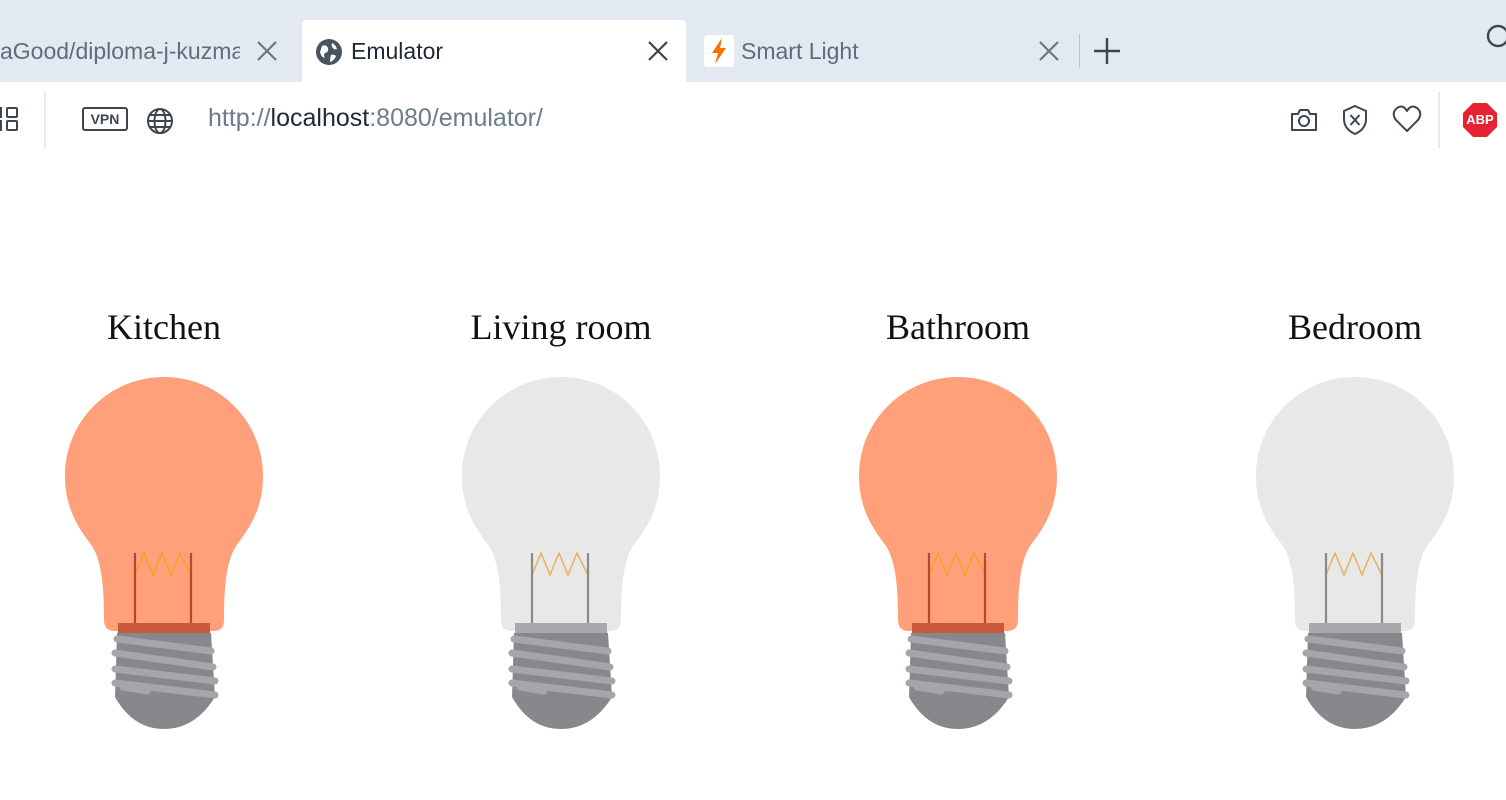 Image resolution: width=1506 pixels, height=800 pixels. I want to click on new-tab-icon, so click(1107, 51).